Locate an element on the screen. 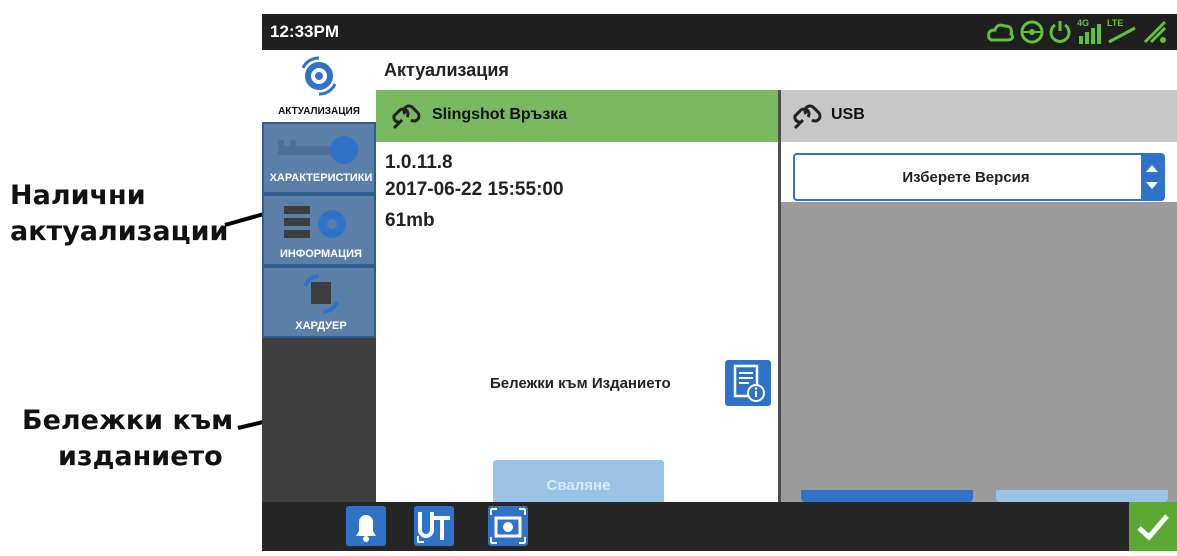 Image resolution: width=1177 pixels, height=556 pixels. slingshot-label: Slingshot Връзка is located at coordinates (500, 114).